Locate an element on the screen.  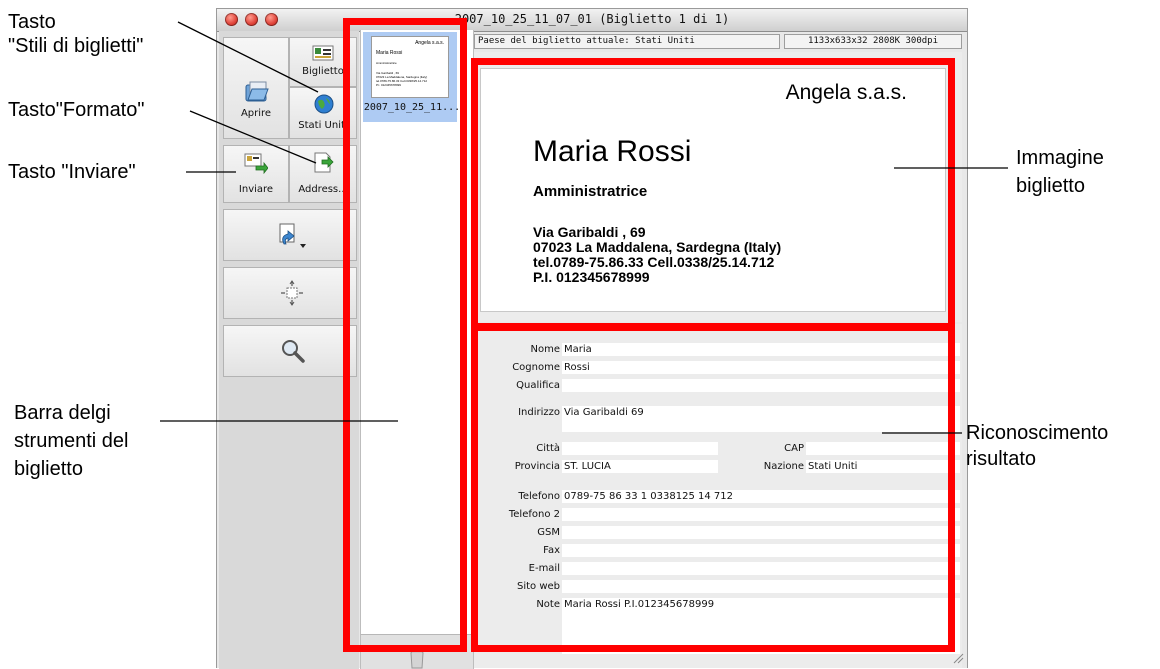
annotation-line: Tasto is located at coordinates (32, 22).